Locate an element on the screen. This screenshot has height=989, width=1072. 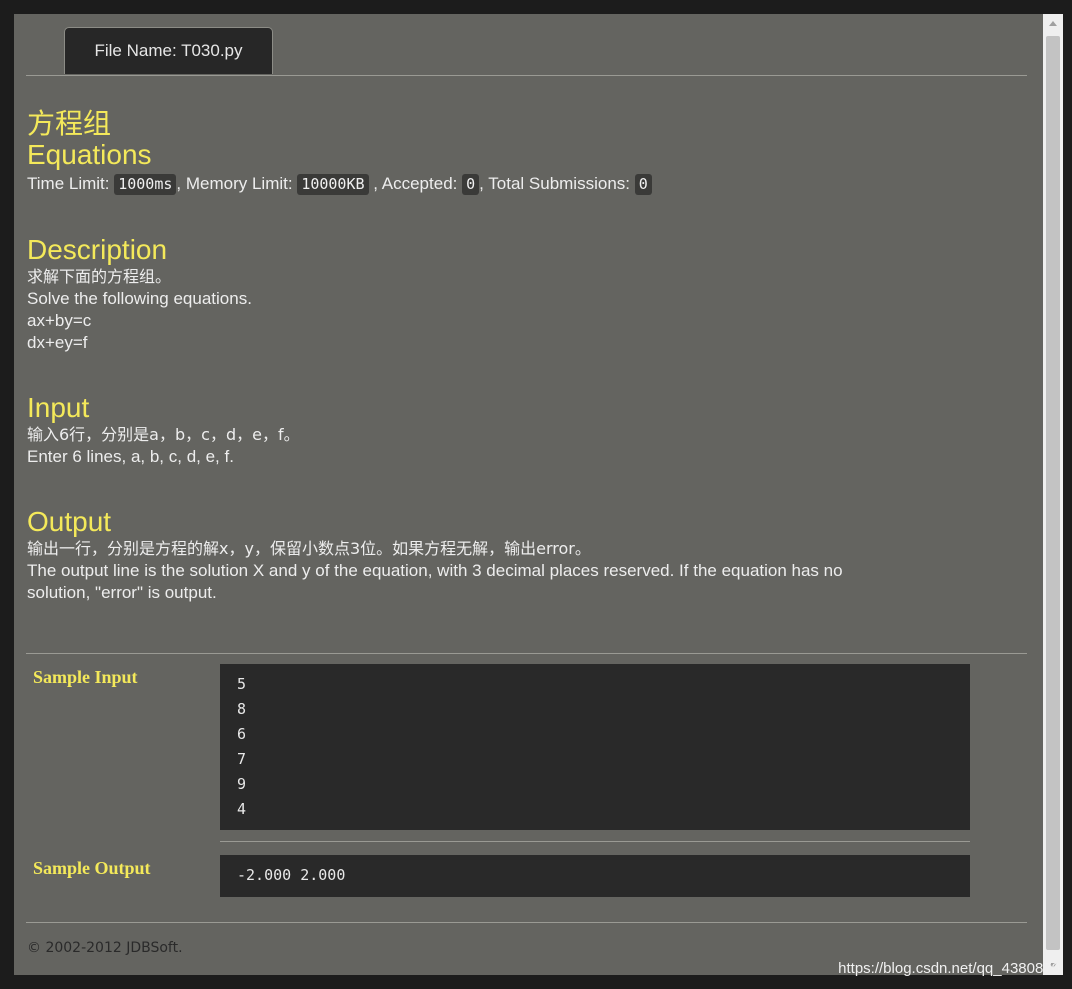
sample-output-box: -2.000 2.000 is located at coordinates (595, 876).